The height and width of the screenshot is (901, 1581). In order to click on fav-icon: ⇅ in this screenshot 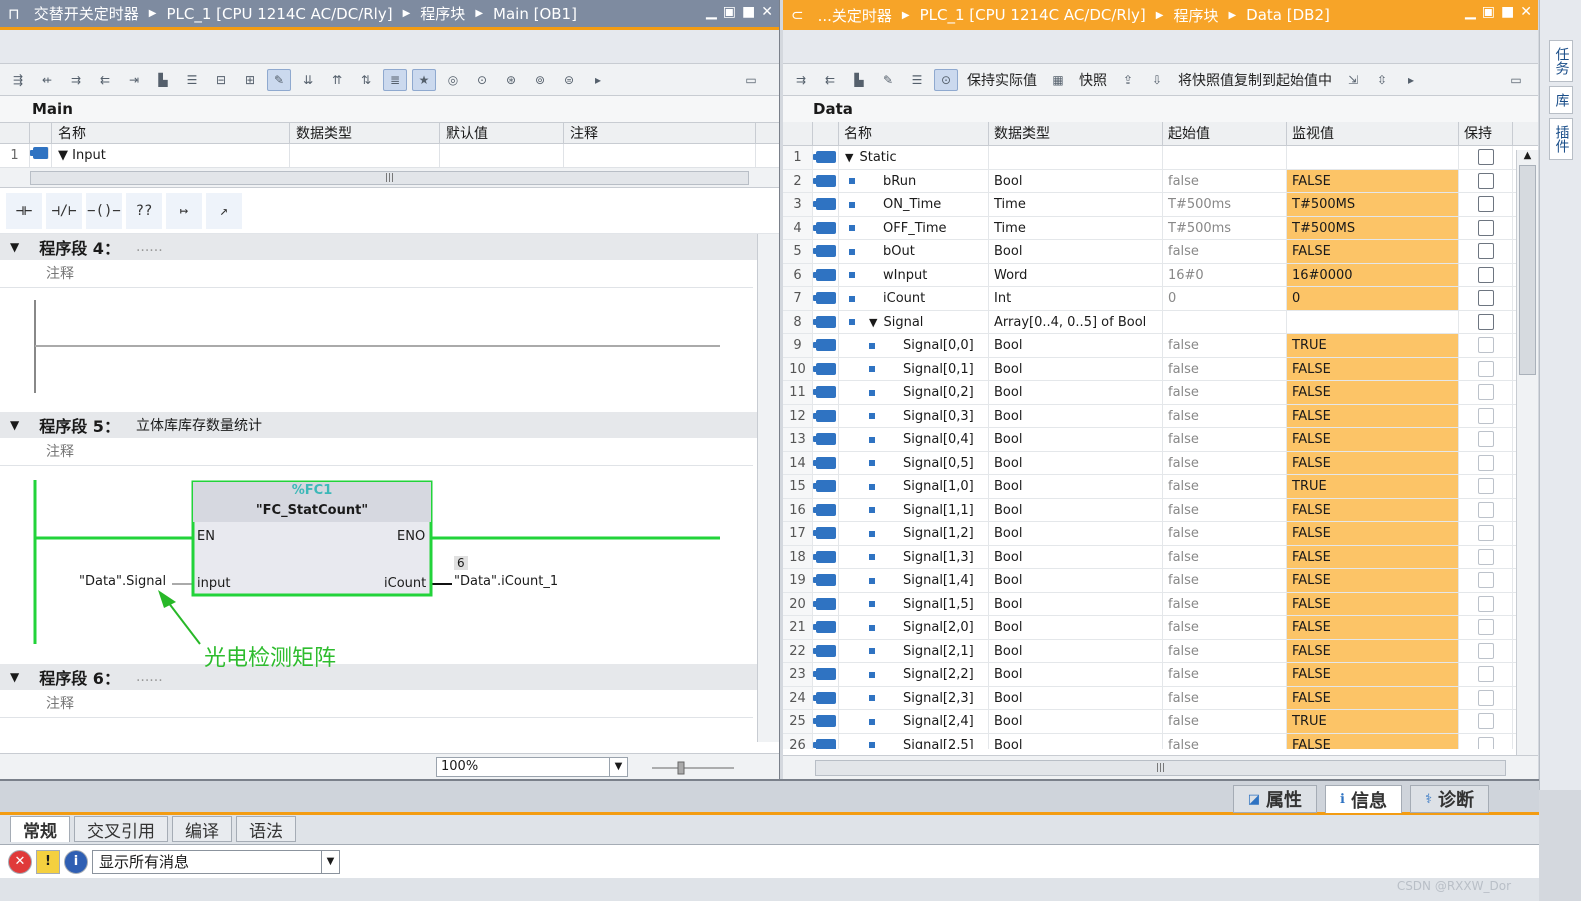, I will do `click(366, 80)`.